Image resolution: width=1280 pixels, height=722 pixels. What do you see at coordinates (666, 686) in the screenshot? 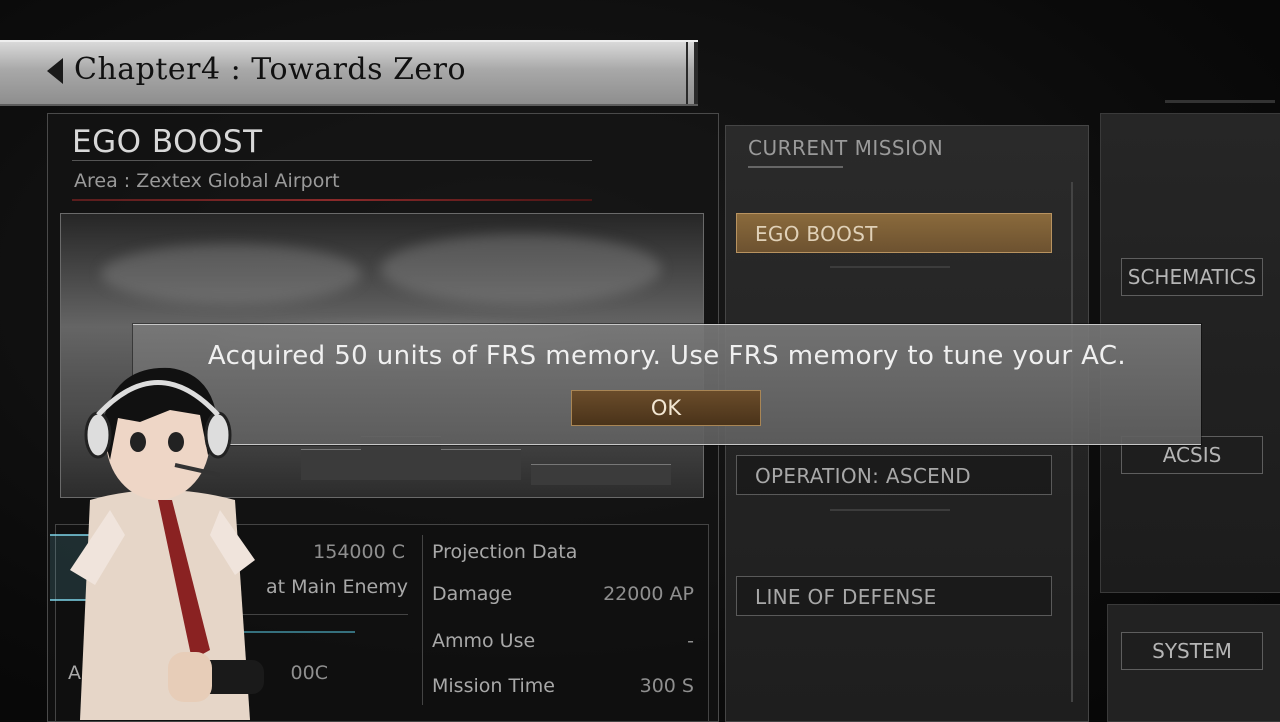
I see `mission-time-value: 300 S` at bounding box center [666, 686].